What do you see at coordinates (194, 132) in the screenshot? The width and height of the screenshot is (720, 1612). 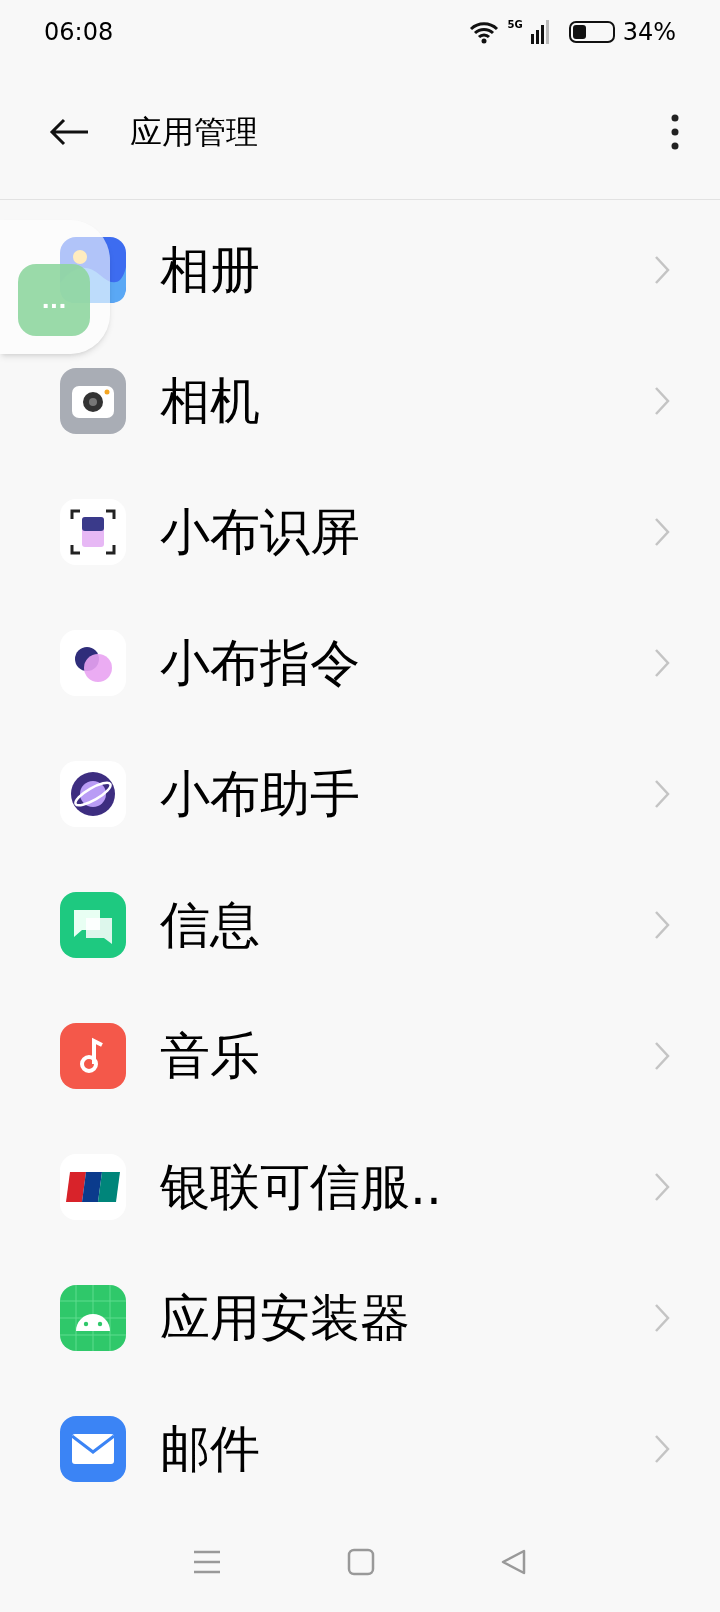 I see `page-title: 应用管理` at bounding box center [194, 132].